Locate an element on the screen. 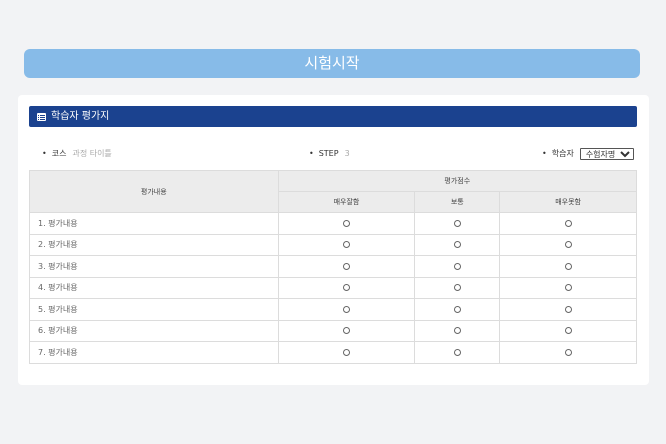 The width and height of the screenshot is (666, 444). learner-info: • 학습자 수험자명 is located at coordinates (588, 154).